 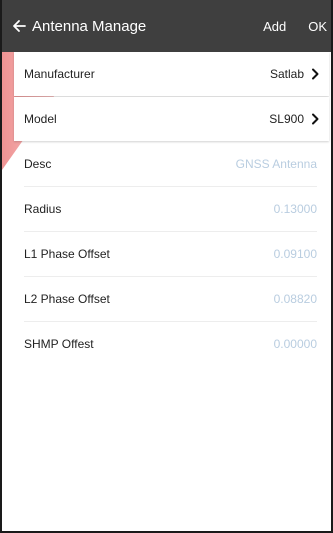 I want to click on shmp-offset-field: 0.00000, so click(x=295, y=344).